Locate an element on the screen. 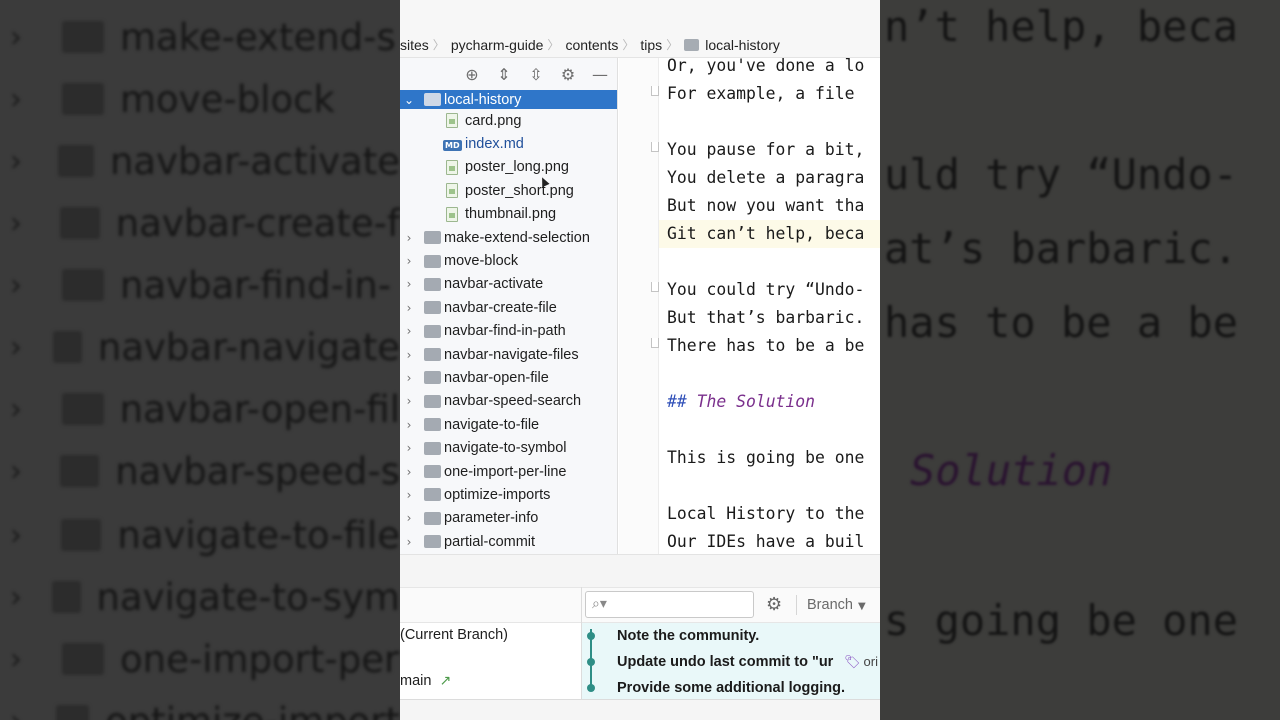 Image resolution: width=1280 pixels, height=720 pixels. commit-row: Note the community. is located at coordinates (731, 637).